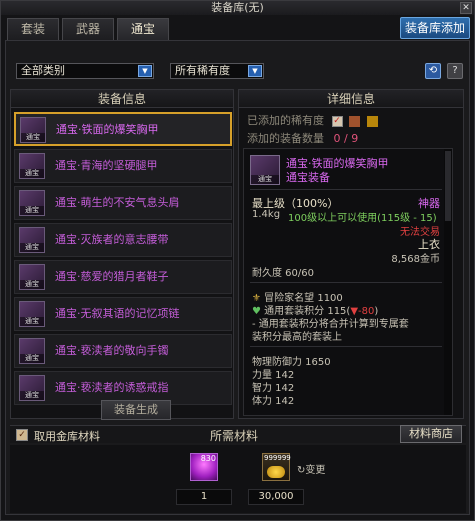  Describe the element at coordinates (67, 436) in the screenshot. I see `use-stash-label: 取用金库材料` at that location.